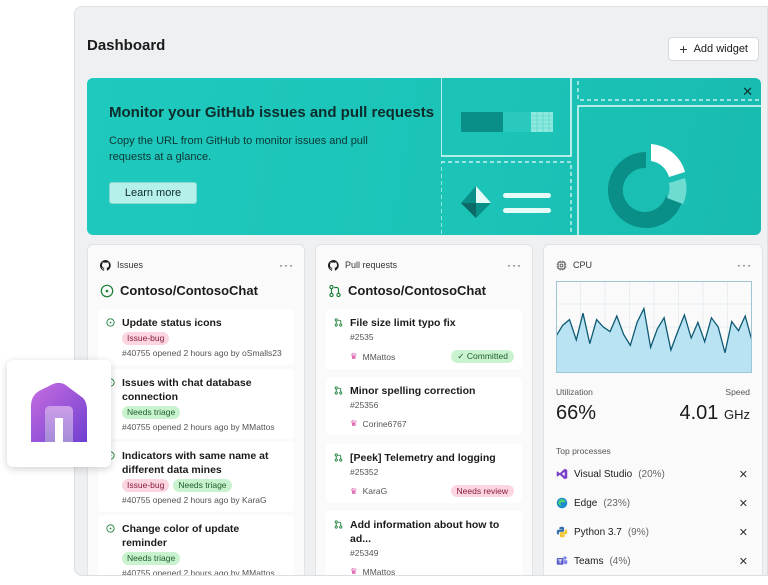 This screenshot has width=768, height=585. What do you see at coordinates (586, 503) in the screenshot?
I see `process-name: Edge` at bounding box center [586, 503].